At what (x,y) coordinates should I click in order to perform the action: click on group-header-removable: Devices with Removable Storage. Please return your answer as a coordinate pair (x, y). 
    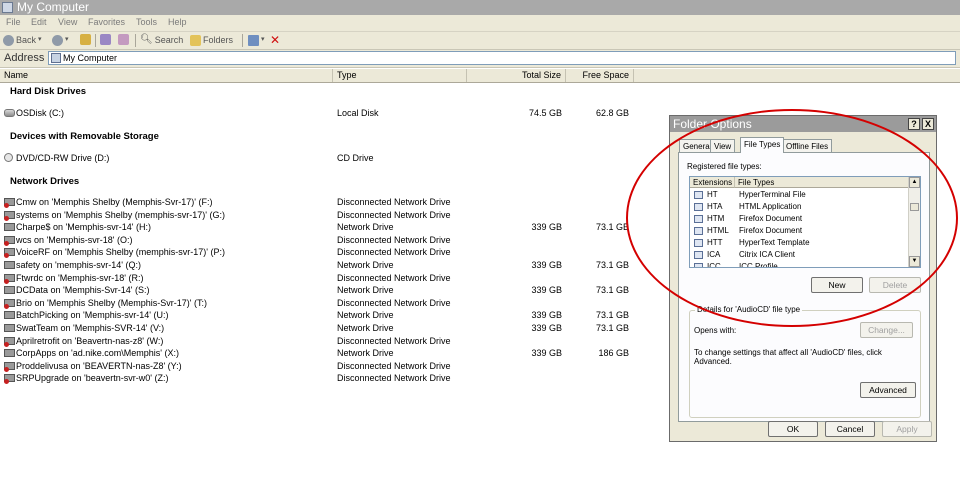
    Looking at the image, I should click on (84, 136).